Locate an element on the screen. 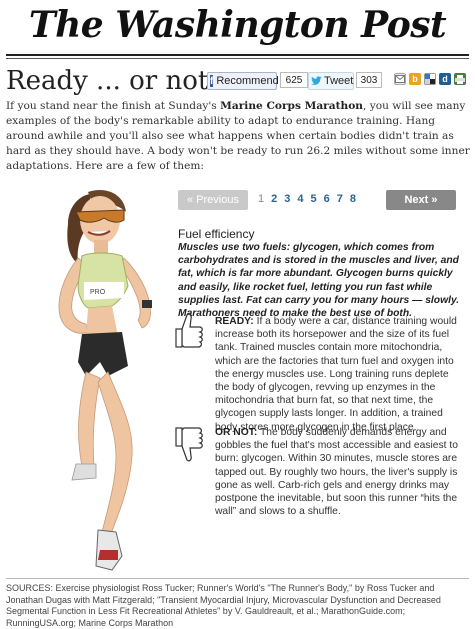 The width and height of the screenshot is (475, 629). facebook-count: 625 is located at coordinates (294, 80).